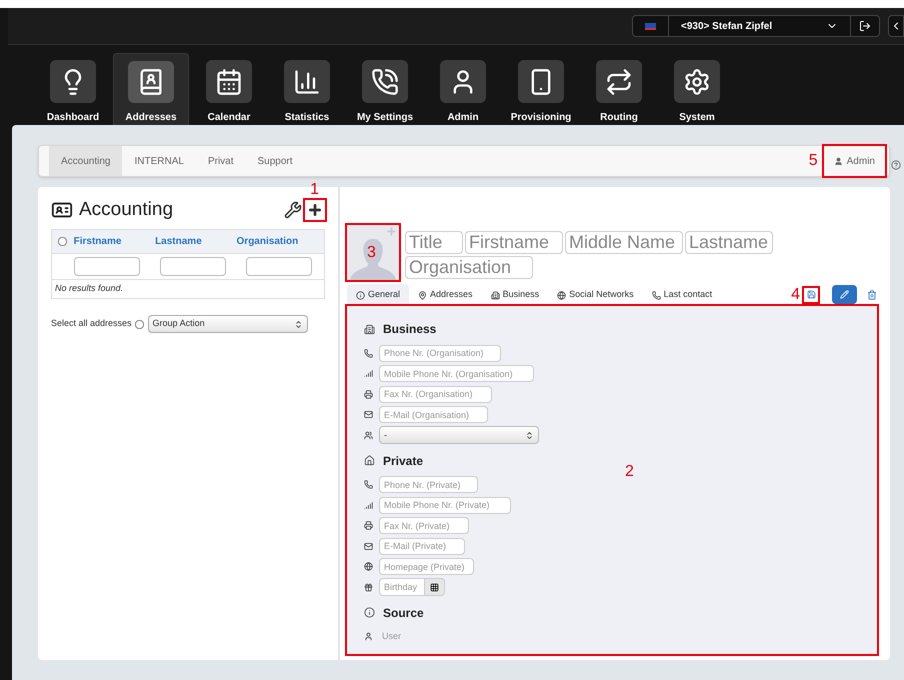  What do you see at coordinates (459, 435) in the screenshot?
I see `group-select: -` at bounding box center [459, 435].